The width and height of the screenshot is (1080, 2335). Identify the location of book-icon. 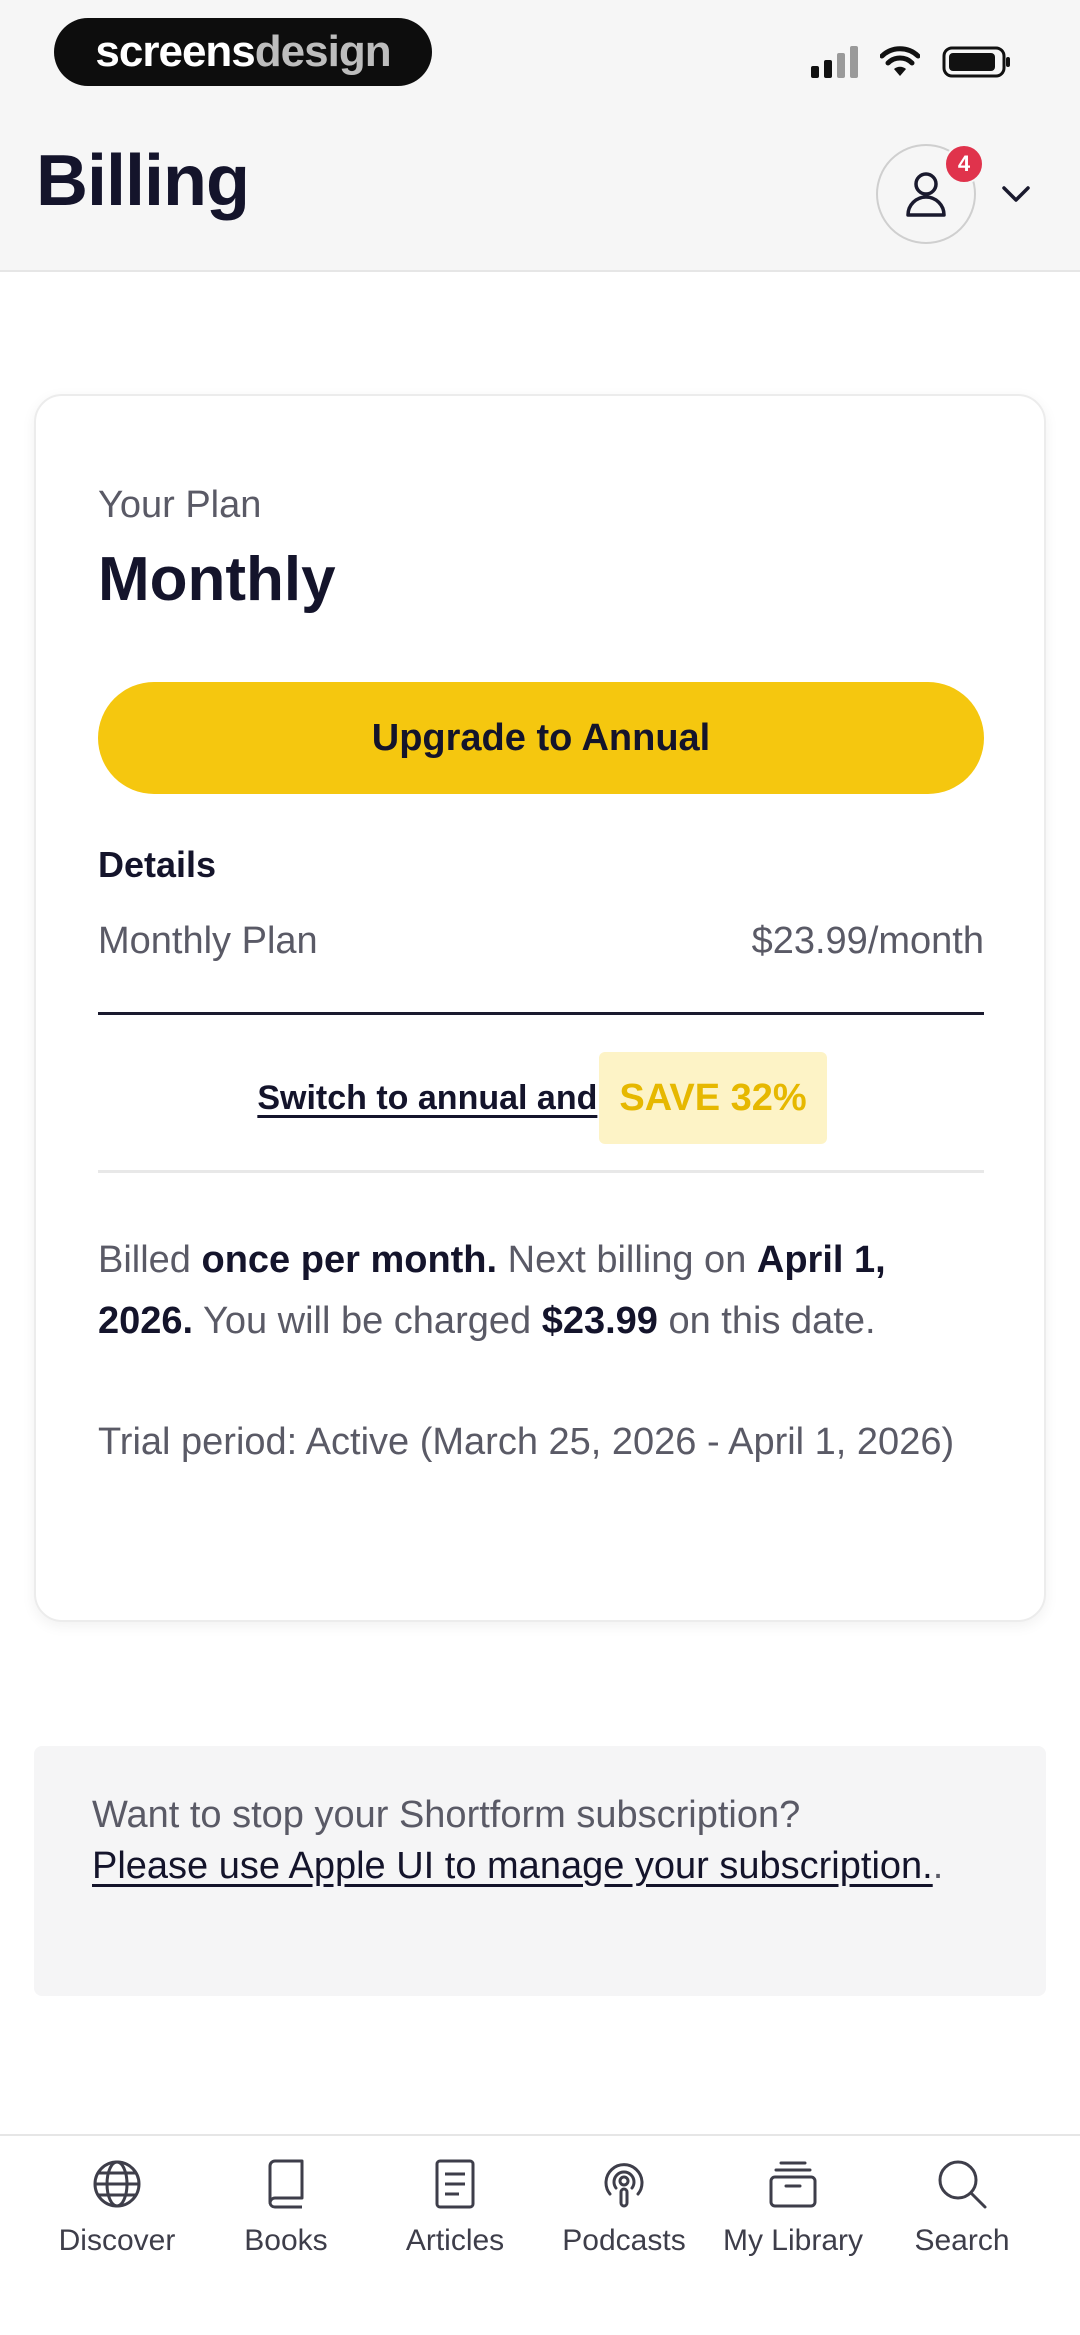
(286, 2184).